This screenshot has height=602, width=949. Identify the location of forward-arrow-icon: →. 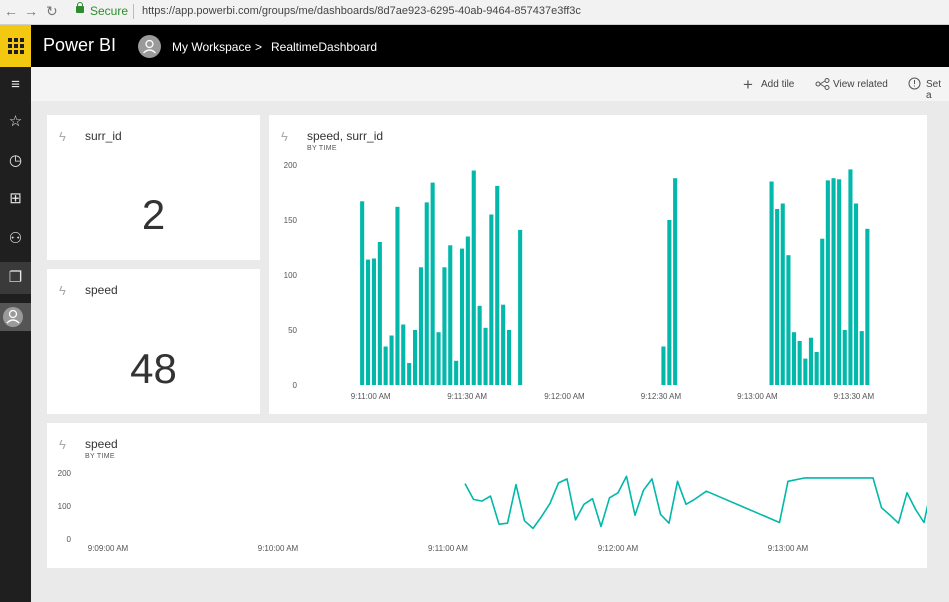
(31, 11).